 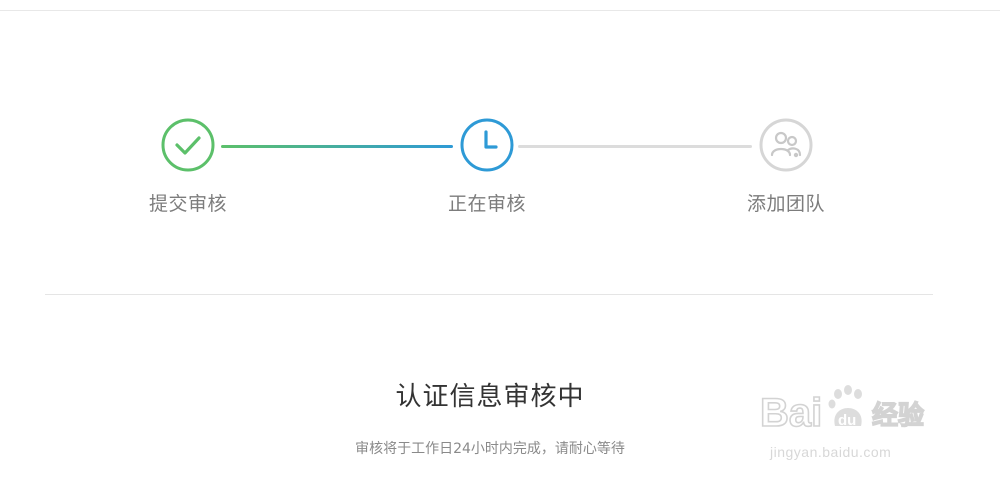 What do you see at coordinates (842, 410) in the screenshot?
I see `baidu-logo-icon: Bai du 经验` at bounding box center [842, 410].